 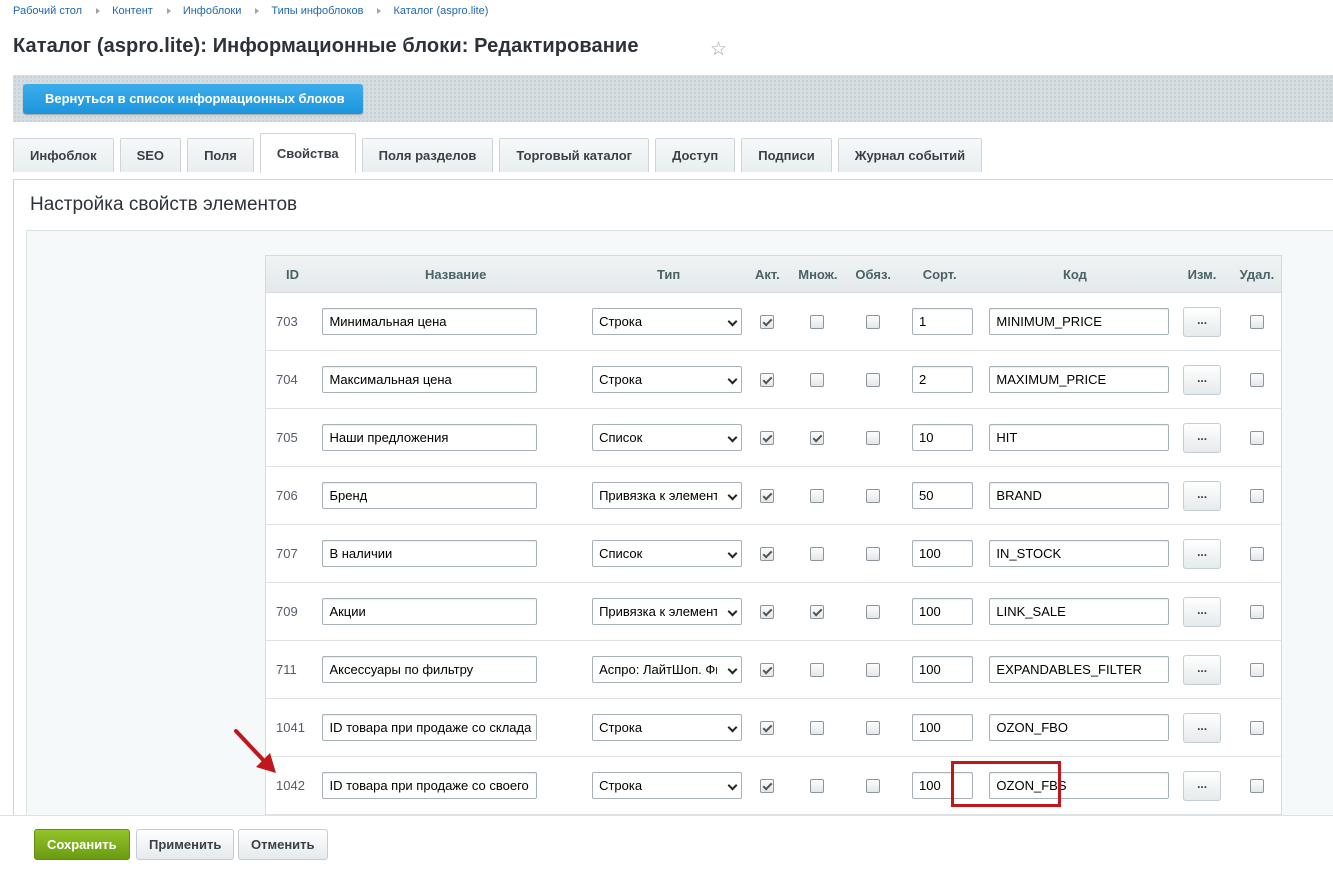 I want to click on tab-infoblock: Инфоблок, so click(x=63, y=155).